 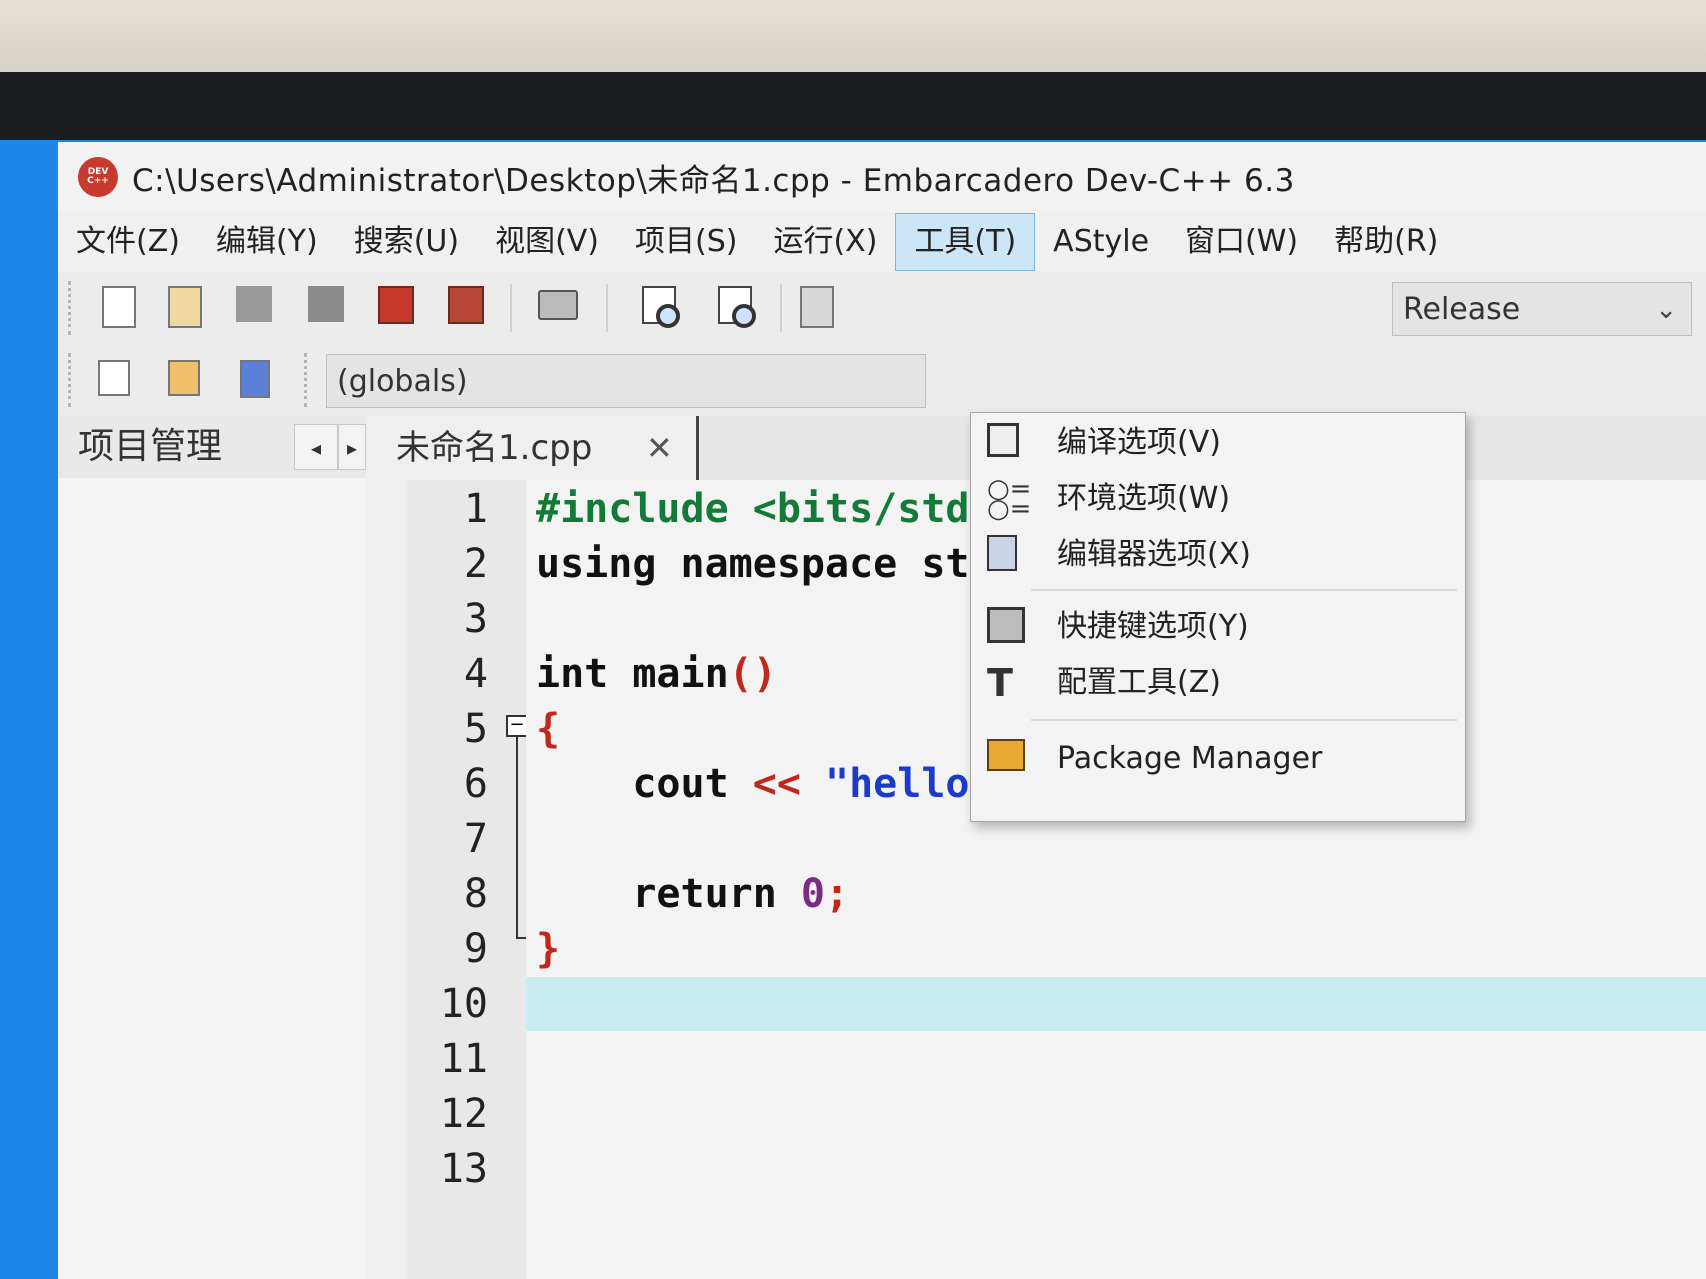 I want to click on save-button, so click(x=256, y=307).